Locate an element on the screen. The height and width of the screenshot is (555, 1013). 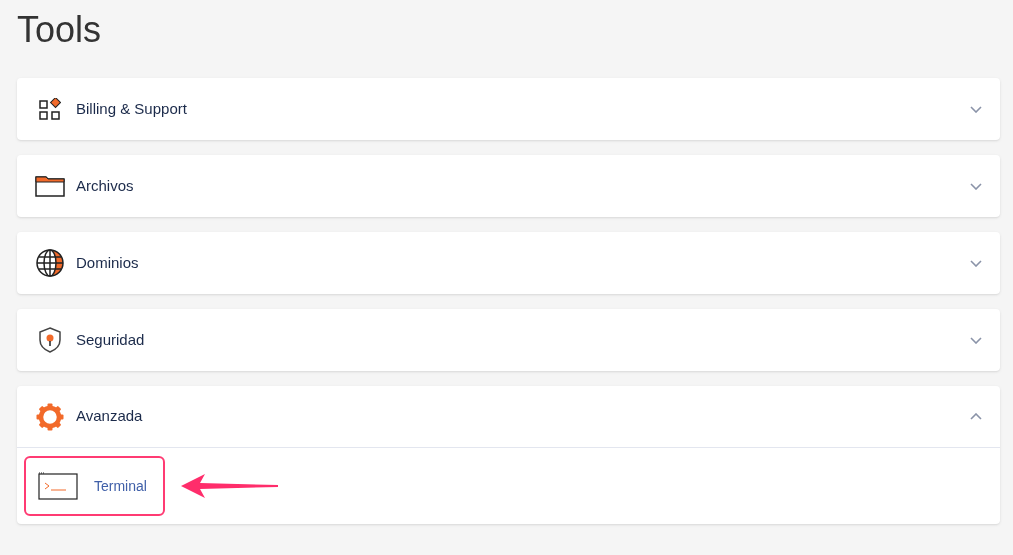
section-label: Seguridad is located at coordinates (110, 339).